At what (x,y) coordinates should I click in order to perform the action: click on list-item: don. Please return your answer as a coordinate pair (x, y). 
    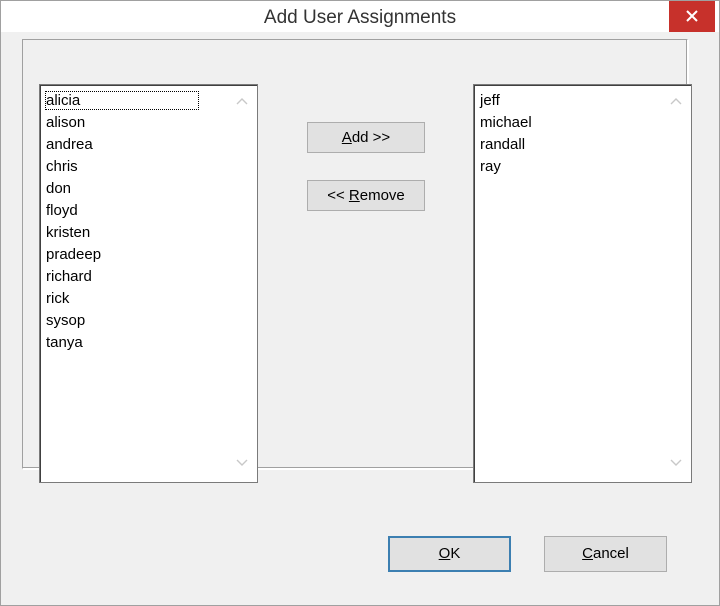
    Looking at the image, I should click on (134, 189).